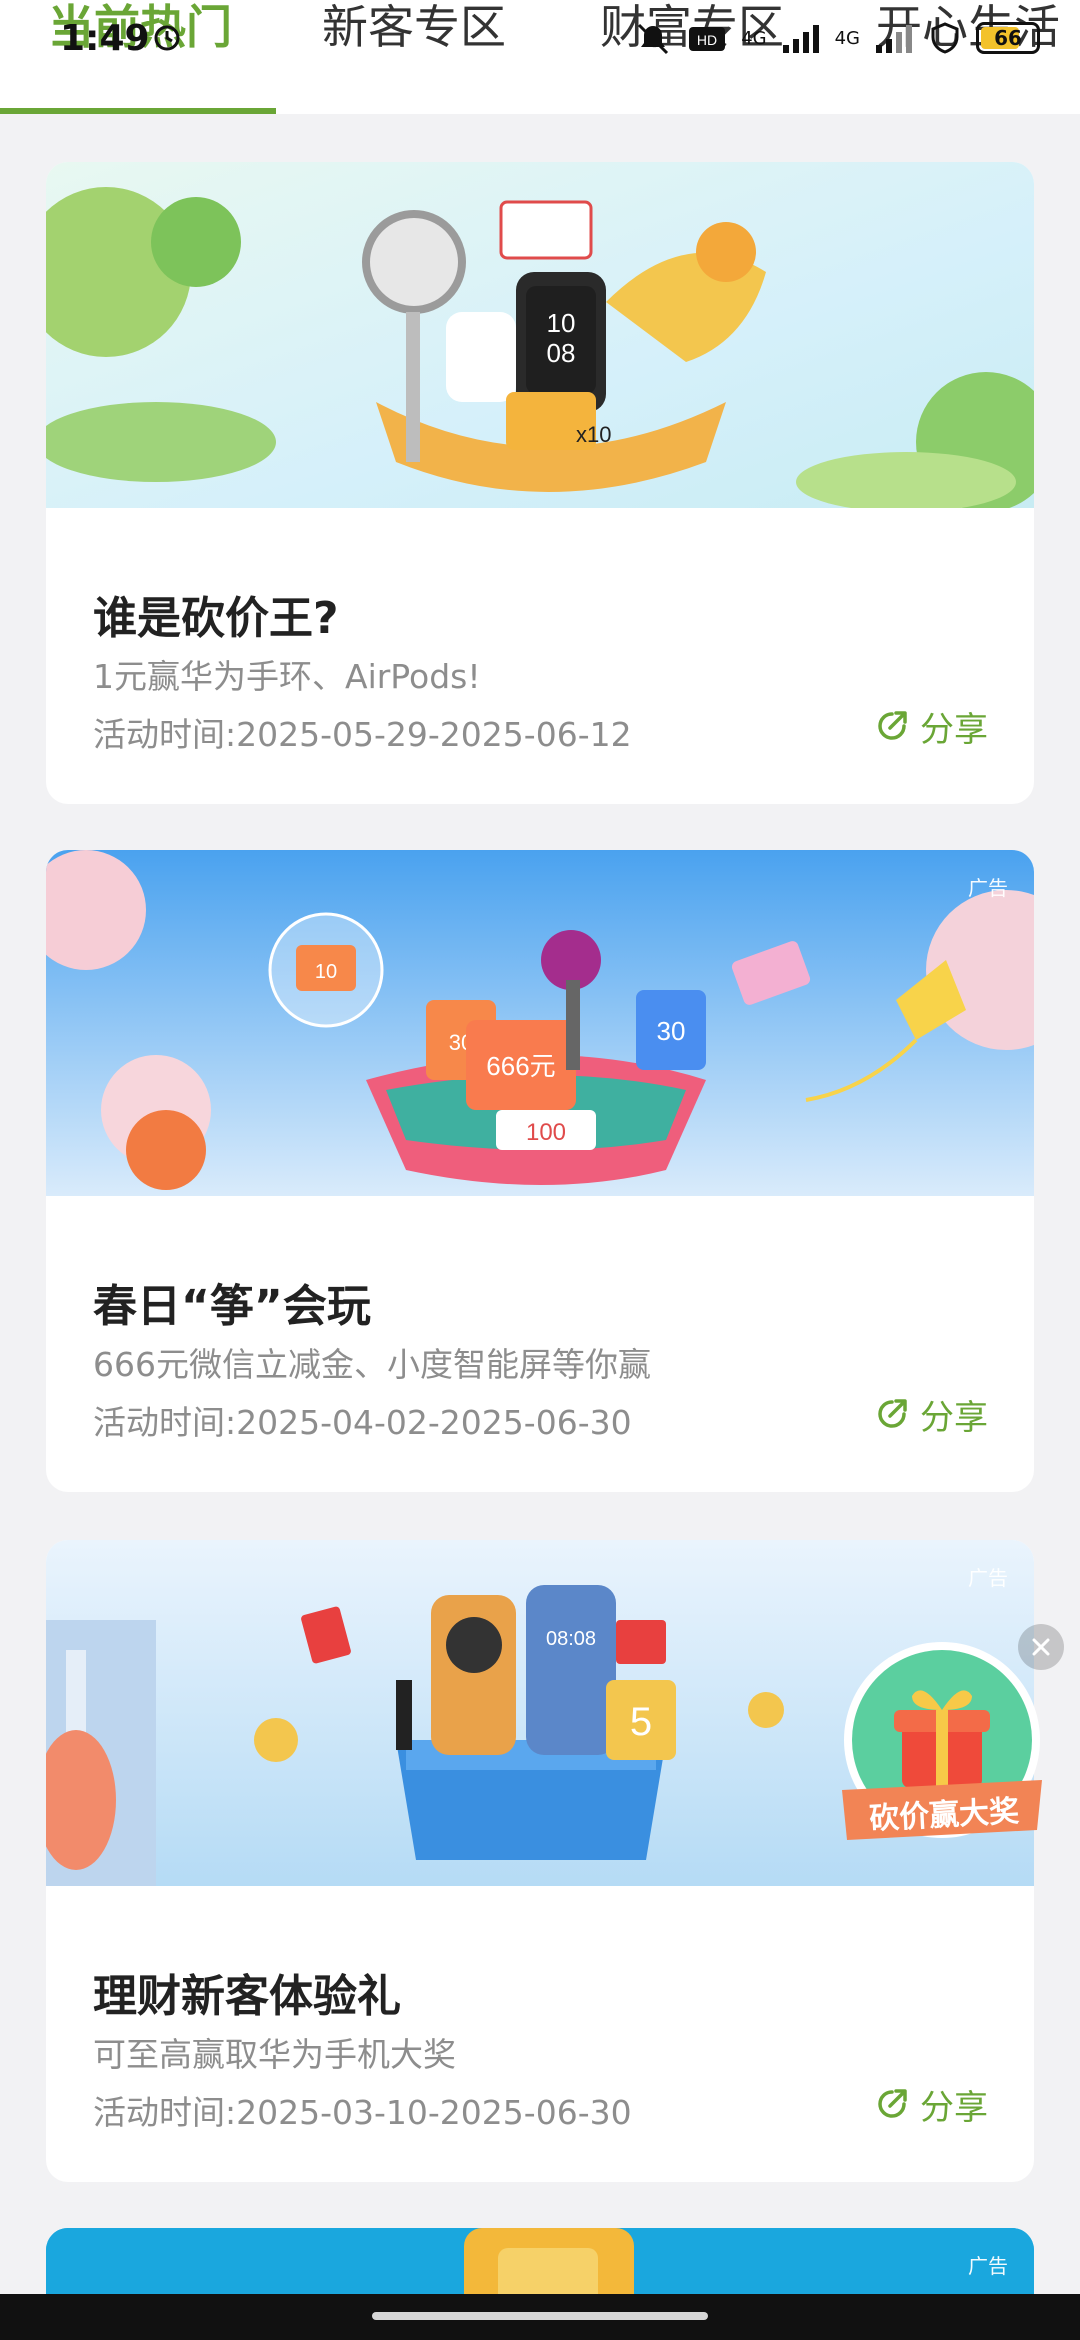 This screenshot has width=1080, height=2340. What do you see at coordinates (671, 1031) in the screenshot?
I see `svg-text: 30` at bounding box center [671, 1031].